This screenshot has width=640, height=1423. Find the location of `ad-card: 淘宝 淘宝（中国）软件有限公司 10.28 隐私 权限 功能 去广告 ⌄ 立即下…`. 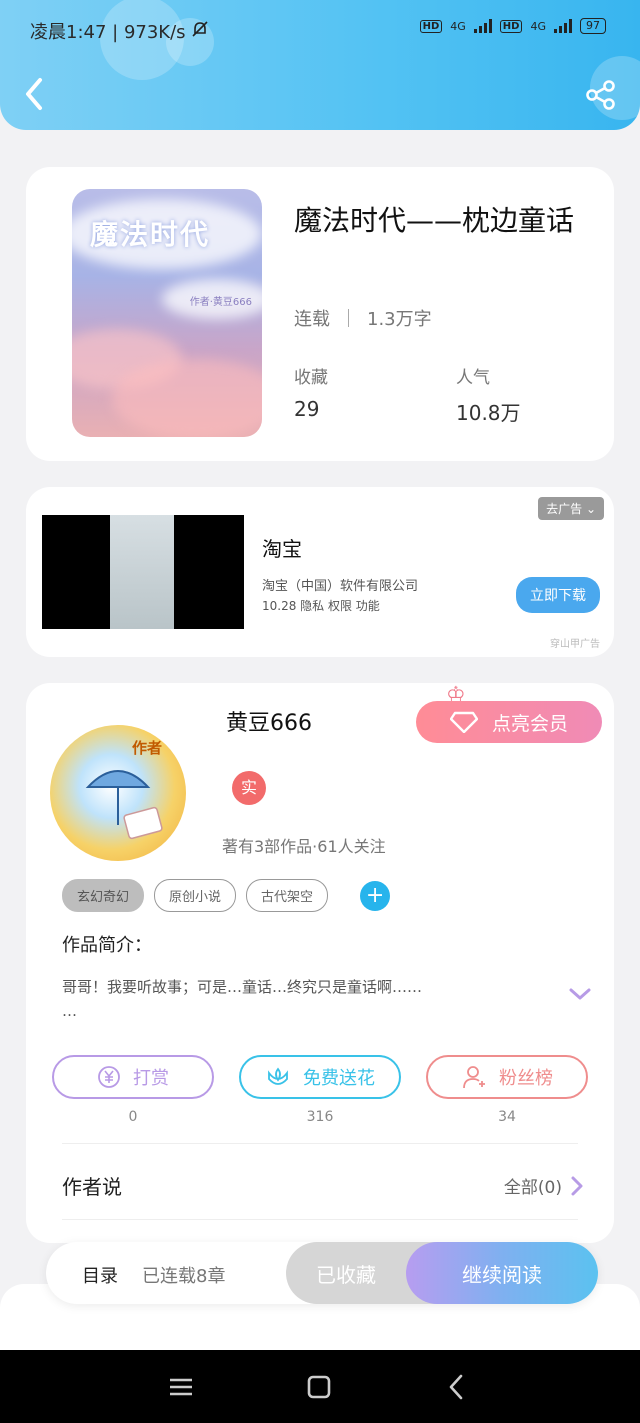

ad-card: 淘宝 淘宝（中国）软件有限公司 10.28 隐私 权限 功能 去广告 ⌄ 立即下… is located at coordinates (320, 572).